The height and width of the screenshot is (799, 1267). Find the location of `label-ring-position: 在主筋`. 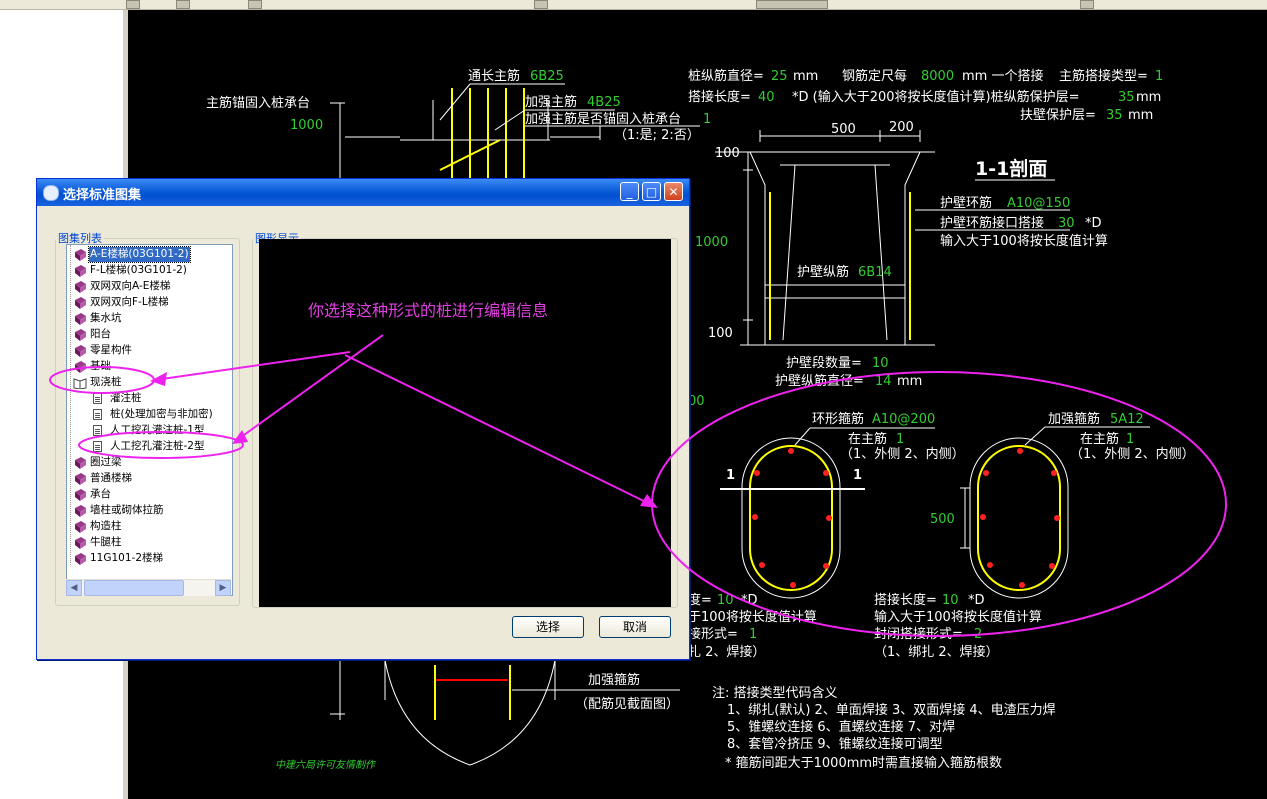

label-ring-position: 在主筋 is located at coordinates (867, 439).